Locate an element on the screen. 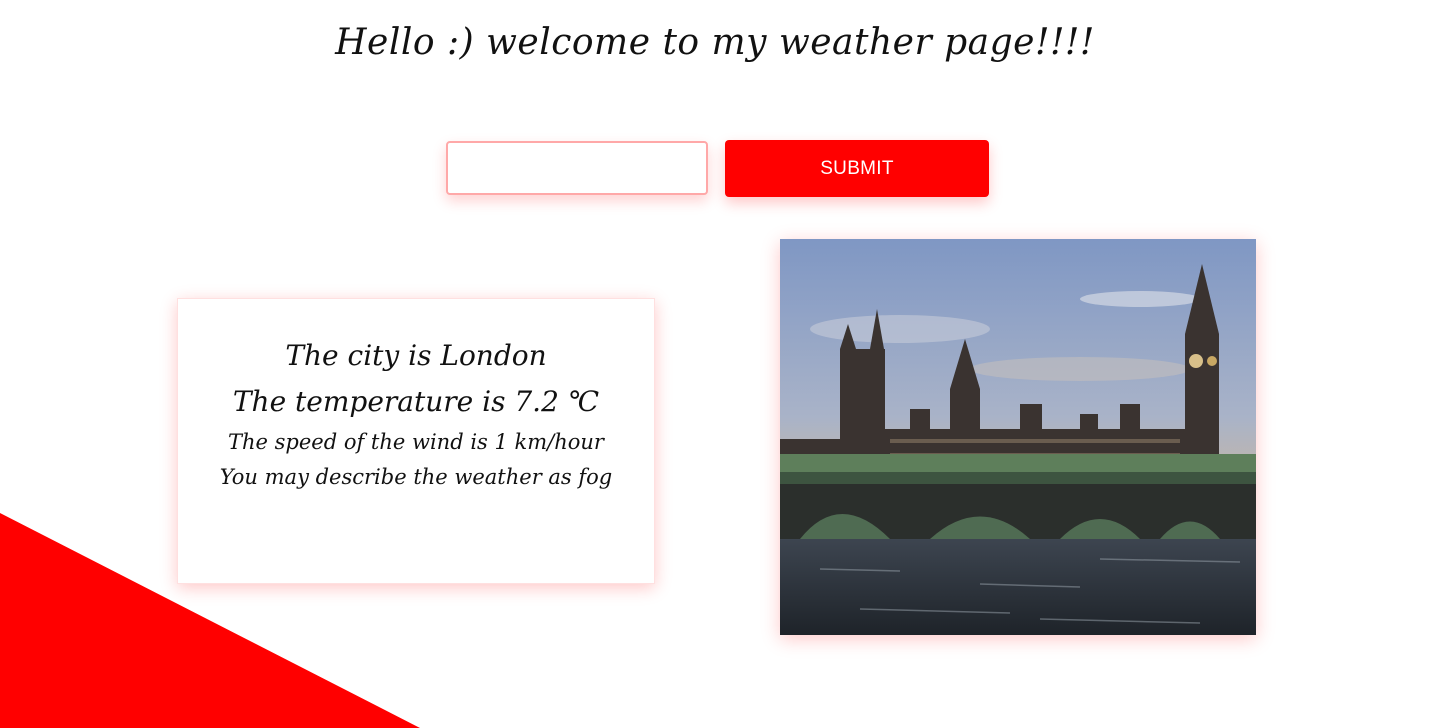 Image resolution: width=1430 pixels, height=728 pixels. city-input is located at coordinates (577, 168).